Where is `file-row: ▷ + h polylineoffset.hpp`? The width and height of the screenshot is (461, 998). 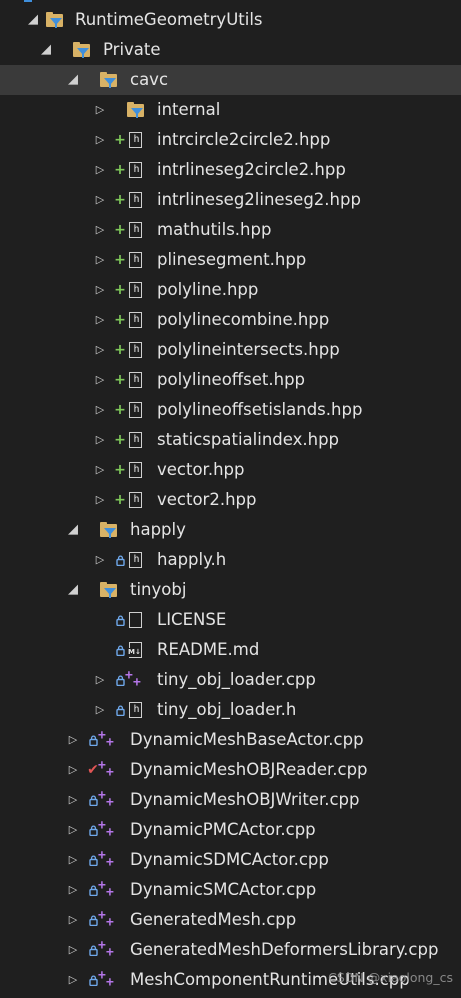 file-row: ▷ + h polylineoffset.hpp is located at coordinates (230, 380).